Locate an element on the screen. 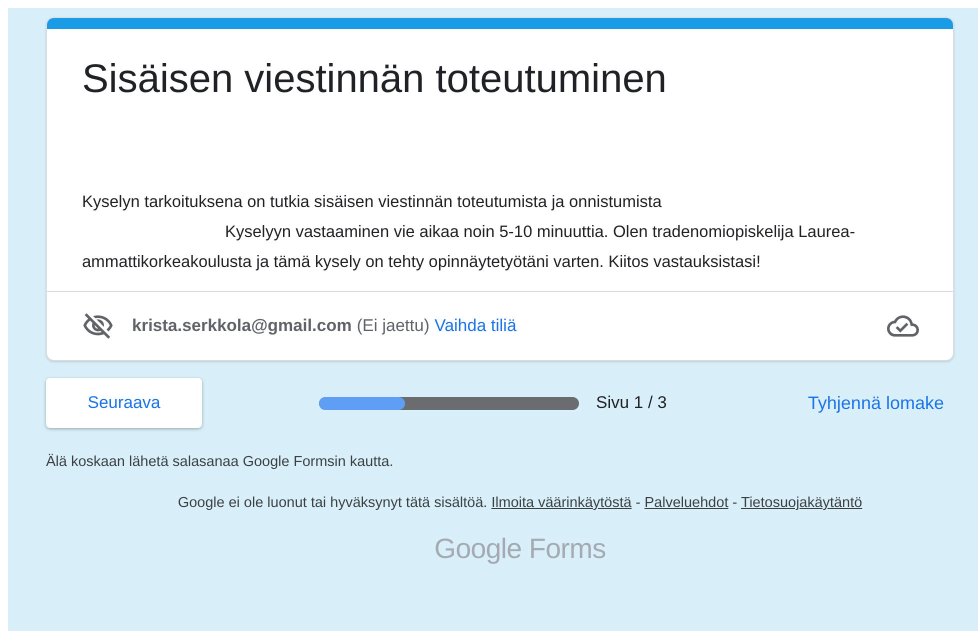  clear-form-link: Tyhjennä lomake is located at coordinates (876, 403).